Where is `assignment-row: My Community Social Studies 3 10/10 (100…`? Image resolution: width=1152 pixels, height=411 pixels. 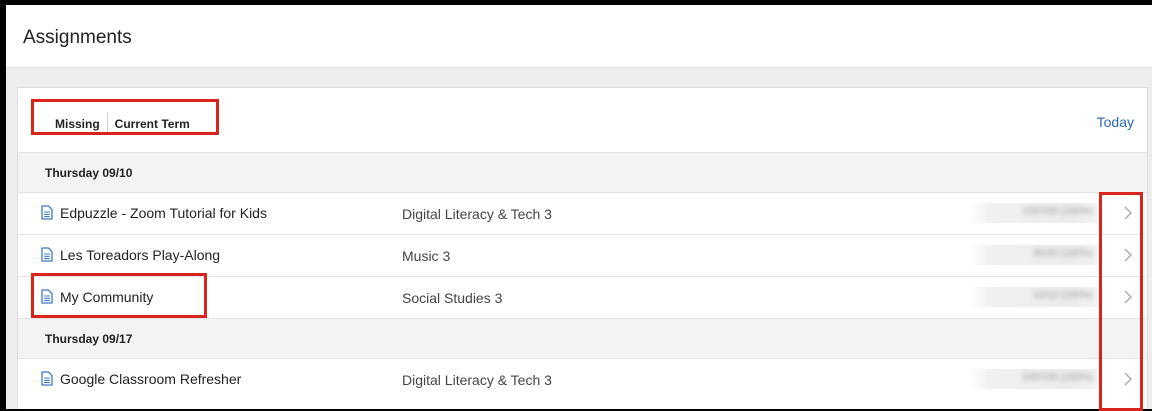
assignment-row: My Community Social Studies 3 10/10 (100… is located at coordinates (582, 297).